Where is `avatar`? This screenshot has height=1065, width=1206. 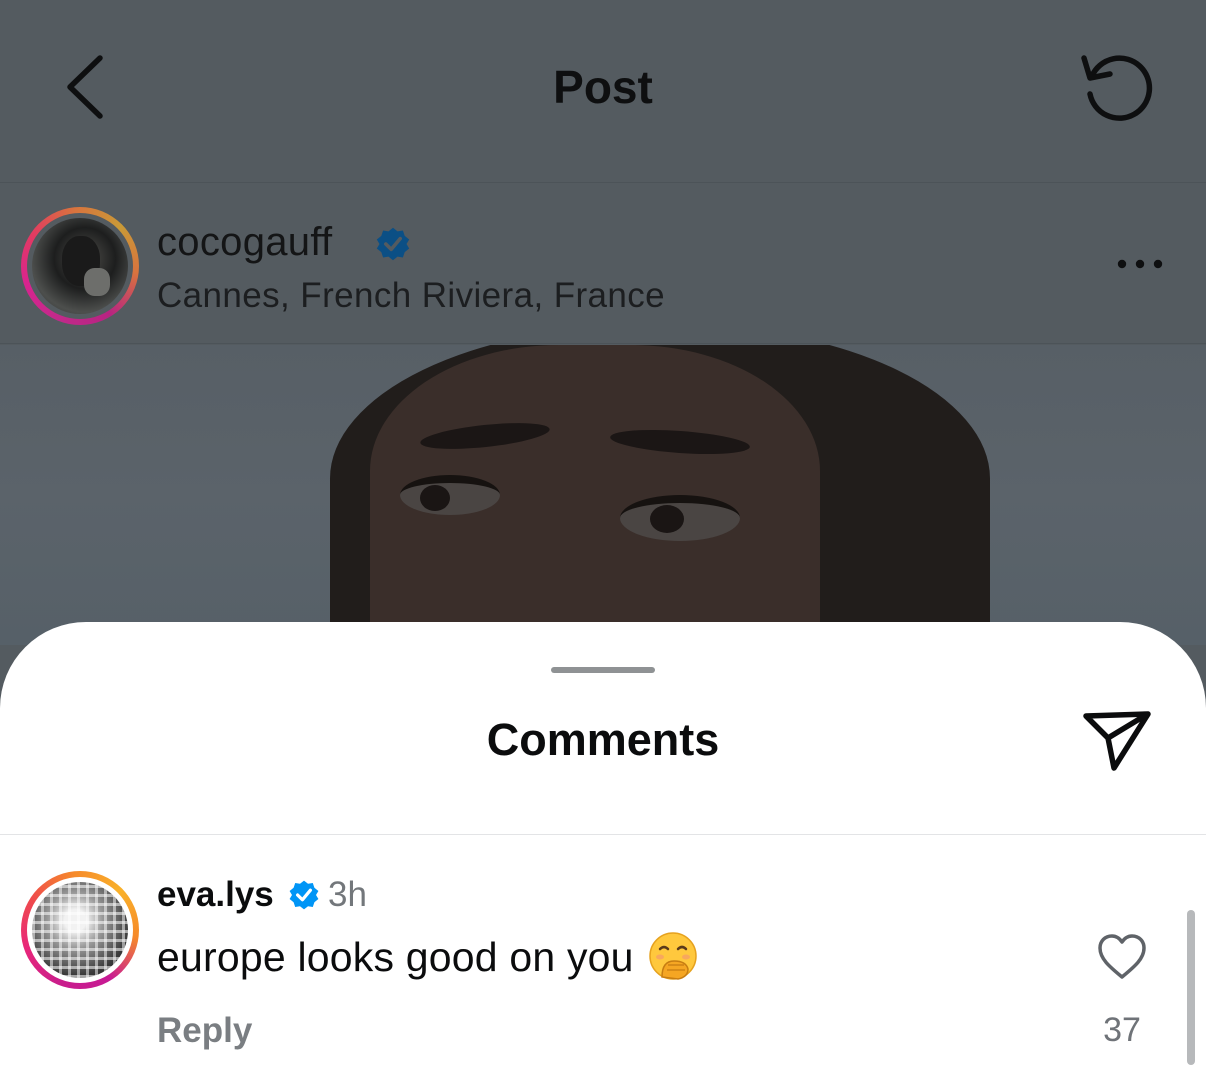 avatar is located at coordinates (80, 266).